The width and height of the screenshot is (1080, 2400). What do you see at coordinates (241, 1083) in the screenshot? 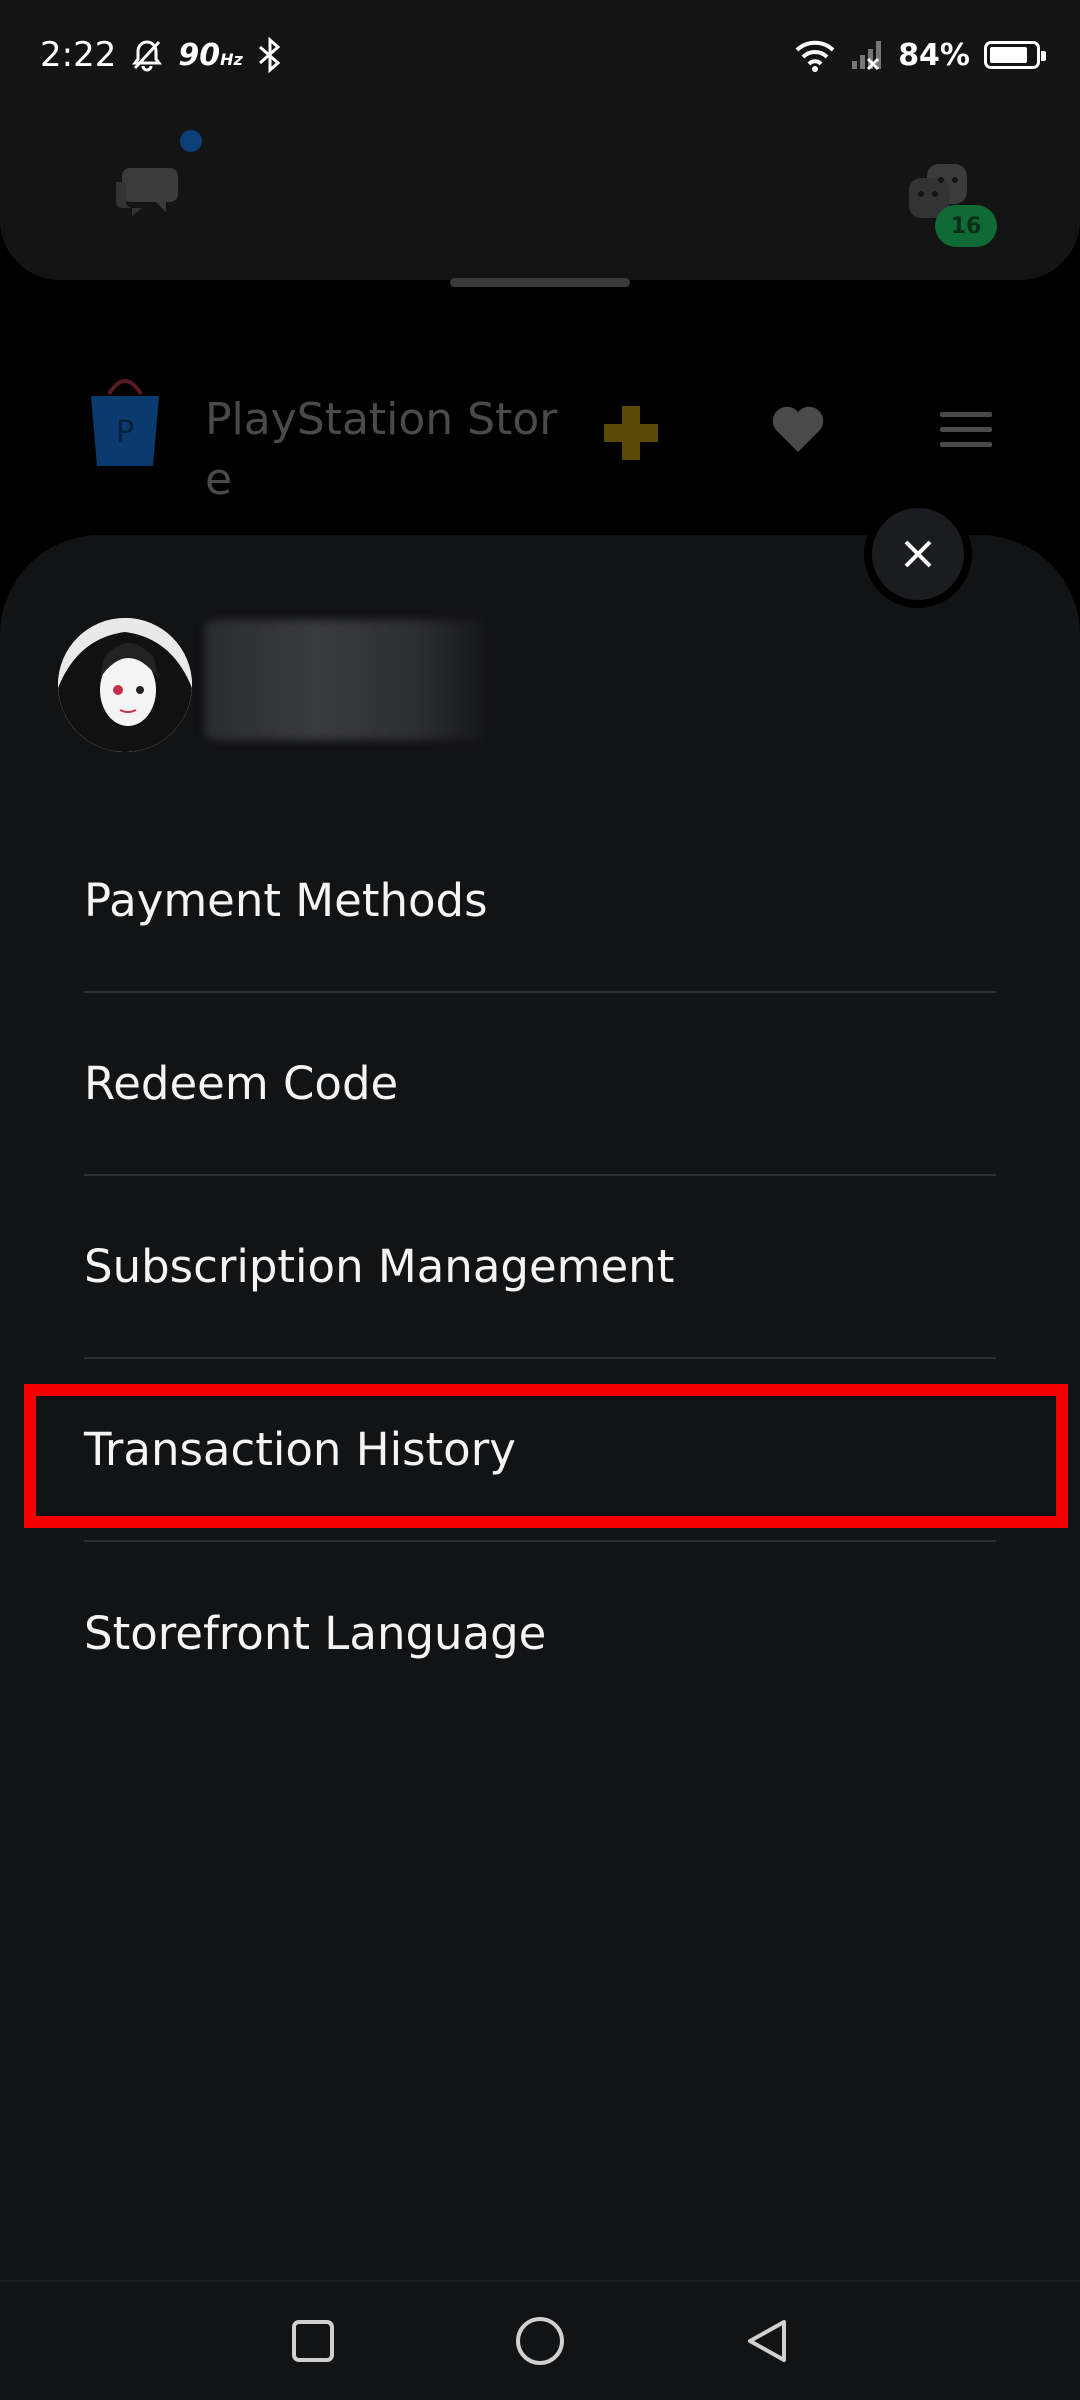
I see `menu-item-label: Redeem Code` at bounding box center [241, 1083].